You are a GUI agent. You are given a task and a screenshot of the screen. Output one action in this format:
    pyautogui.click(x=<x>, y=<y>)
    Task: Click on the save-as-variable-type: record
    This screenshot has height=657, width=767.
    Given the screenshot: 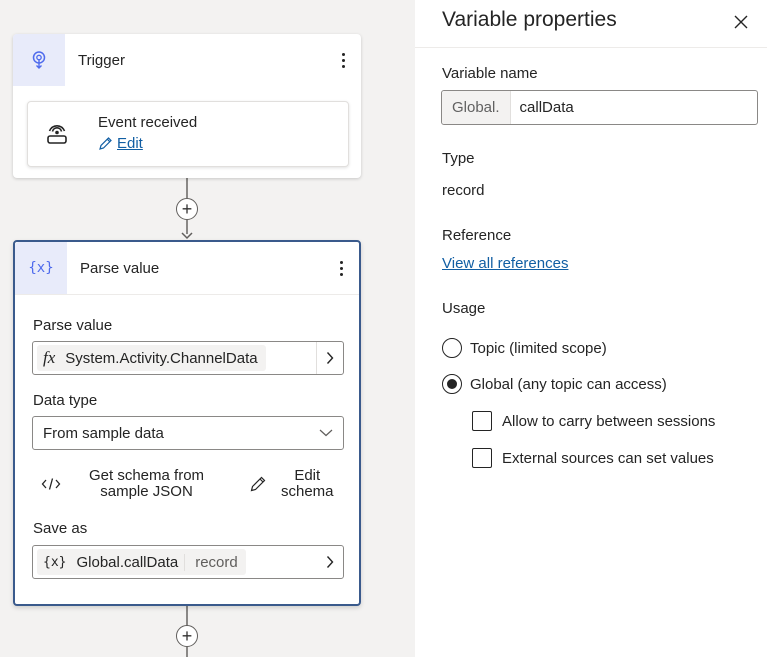 What is the action you would take?
    pyautogui.click(x=211, y=562)
    